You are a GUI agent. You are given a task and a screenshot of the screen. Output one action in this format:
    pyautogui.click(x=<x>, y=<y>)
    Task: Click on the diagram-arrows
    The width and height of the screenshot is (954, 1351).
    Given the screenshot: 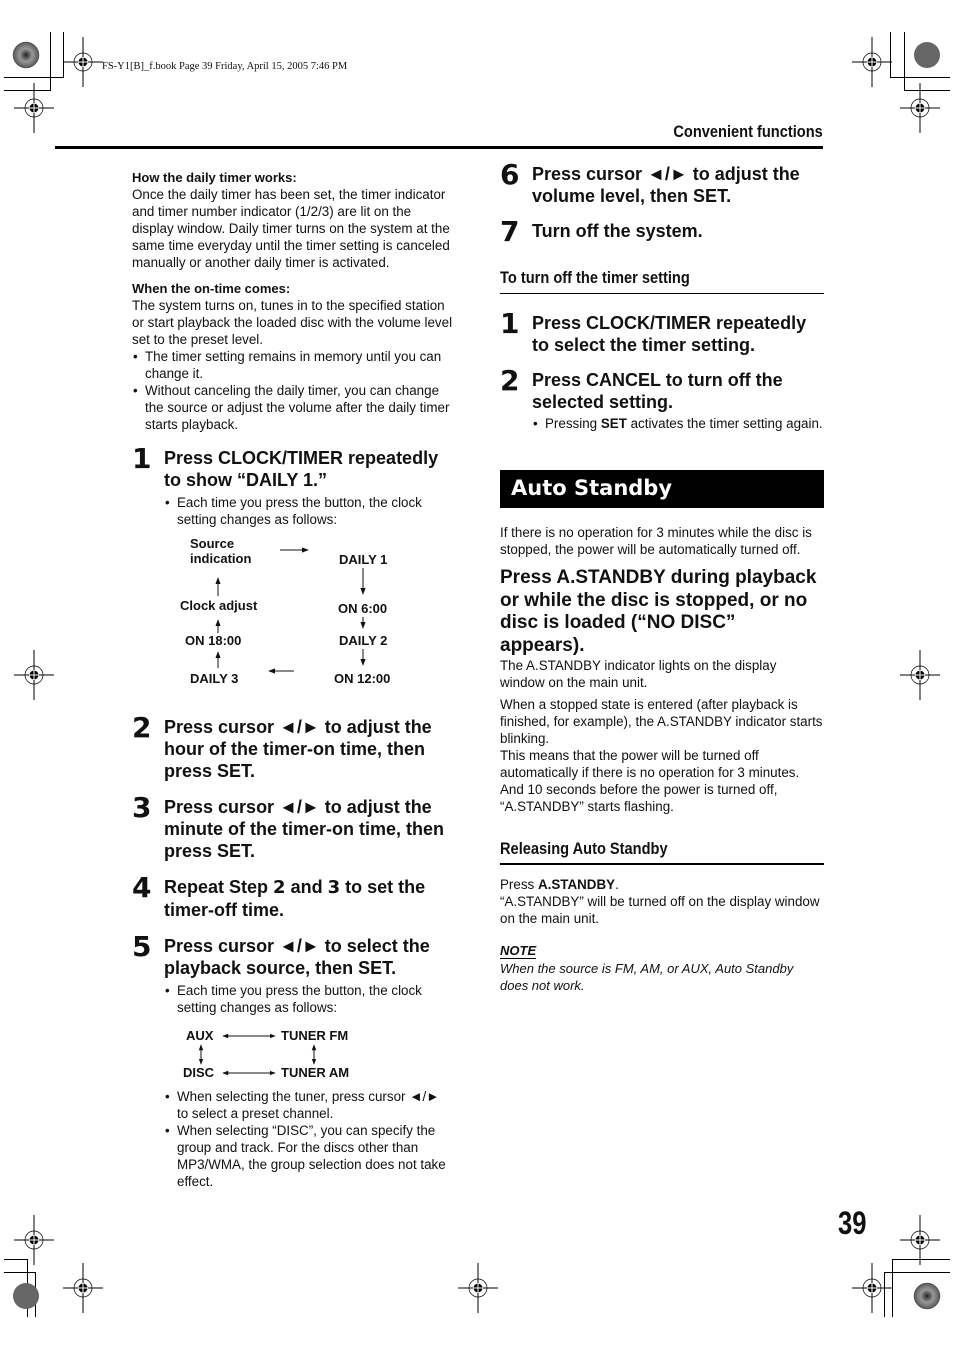 What is the action you would take?
    pyautogui.click(x=290, y=610)
    